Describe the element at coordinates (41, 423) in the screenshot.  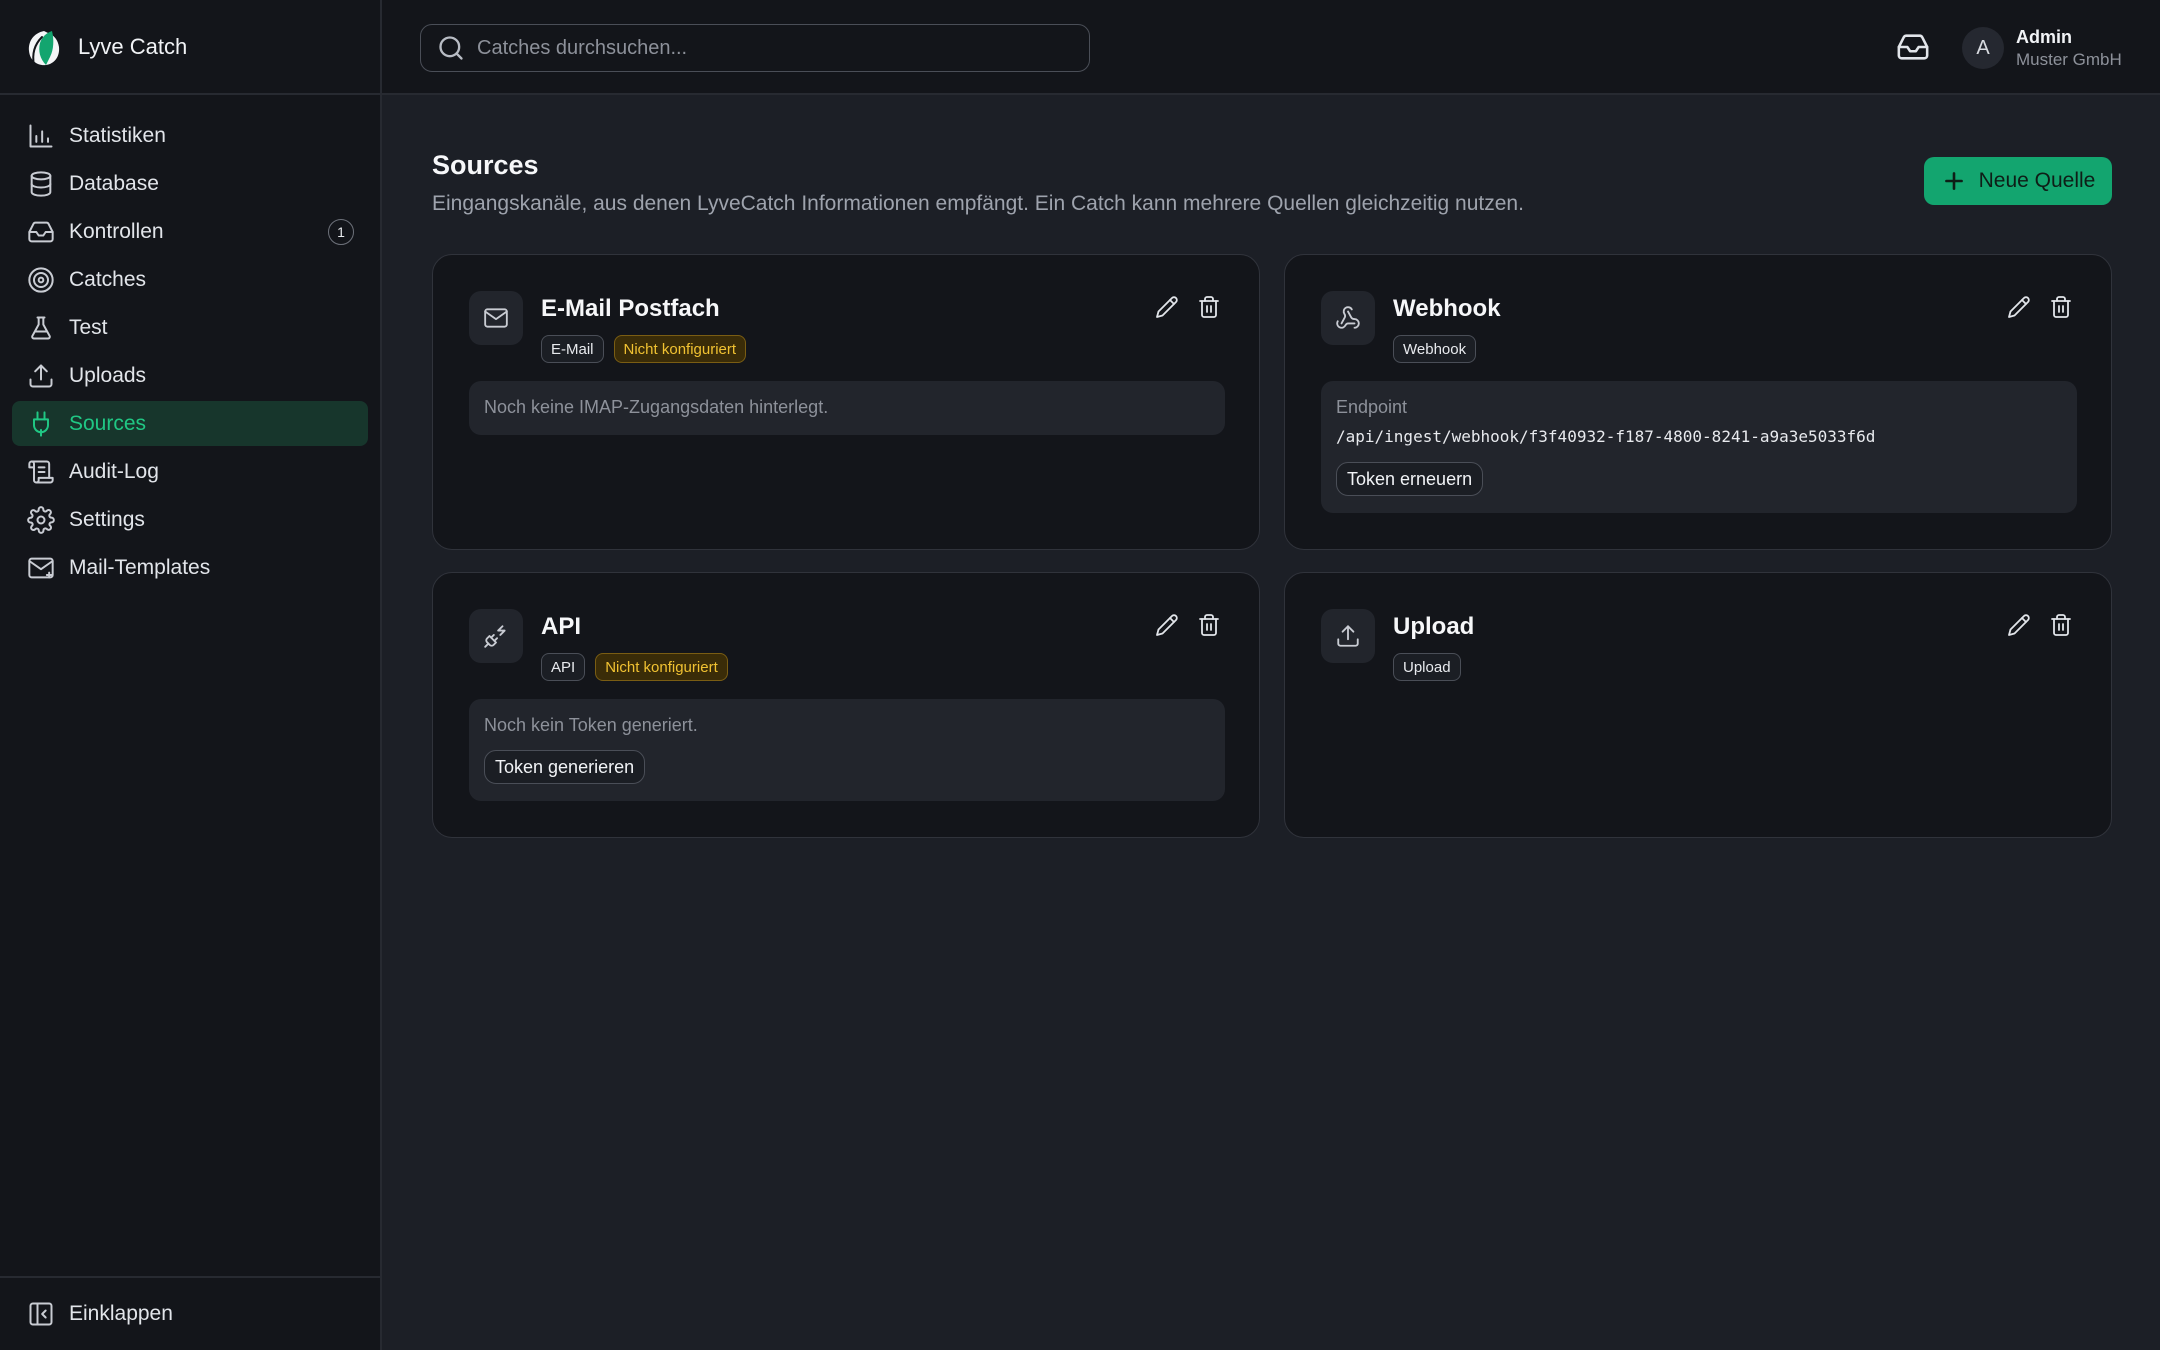
I see `plug-icon` at that location.